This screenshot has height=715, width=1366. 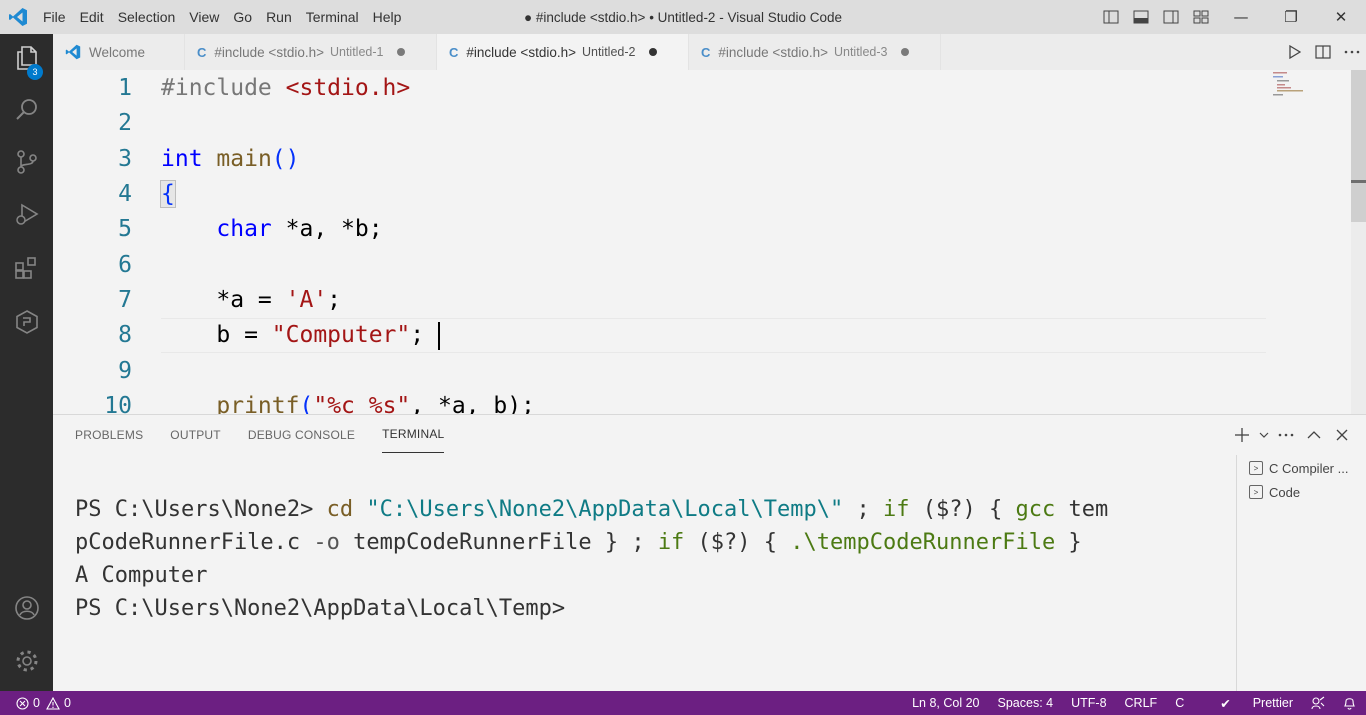 What do you see at coordinates (413, 434) in the screenshot?
I see `tab-terminal: TERMINAL` at bounding box center [413, 434].